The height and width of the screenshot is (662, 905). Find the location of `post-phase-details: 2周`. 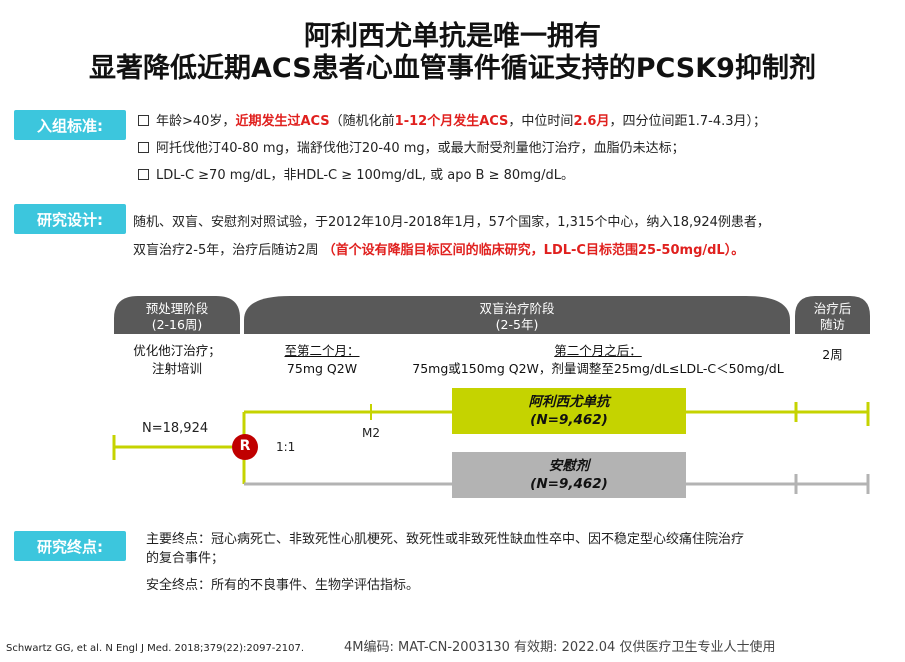

post-phase-details: 2周 is located at coordinates (832, 354).